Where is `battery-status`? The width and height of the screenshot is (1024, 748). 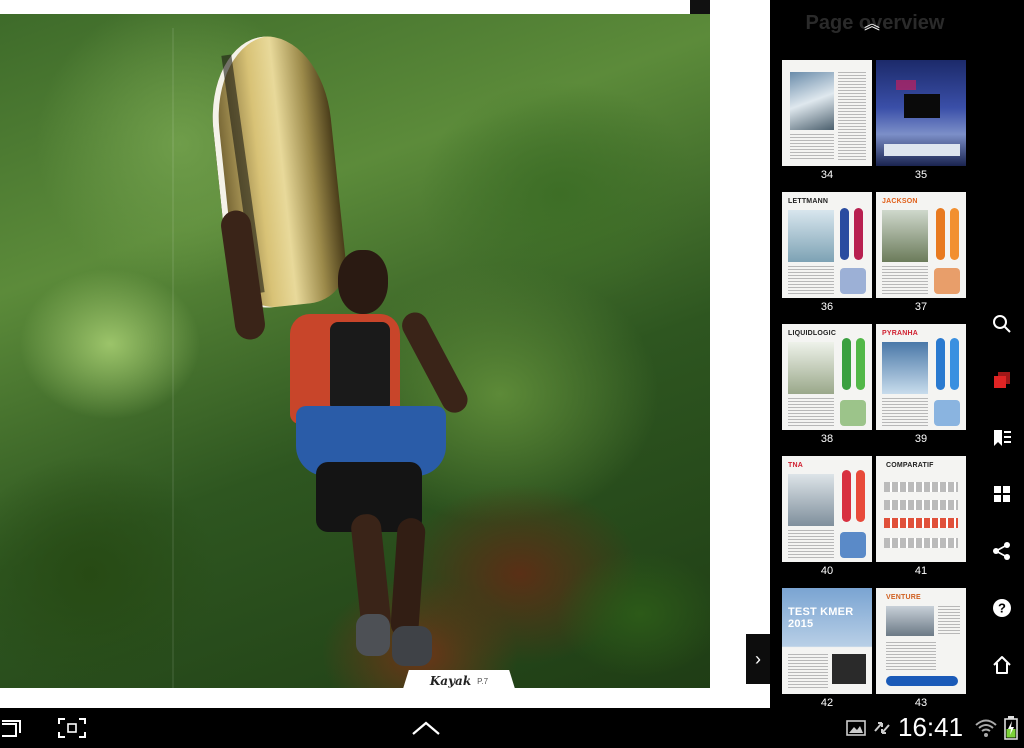 battery-status is located at coordinates (1011, 728).